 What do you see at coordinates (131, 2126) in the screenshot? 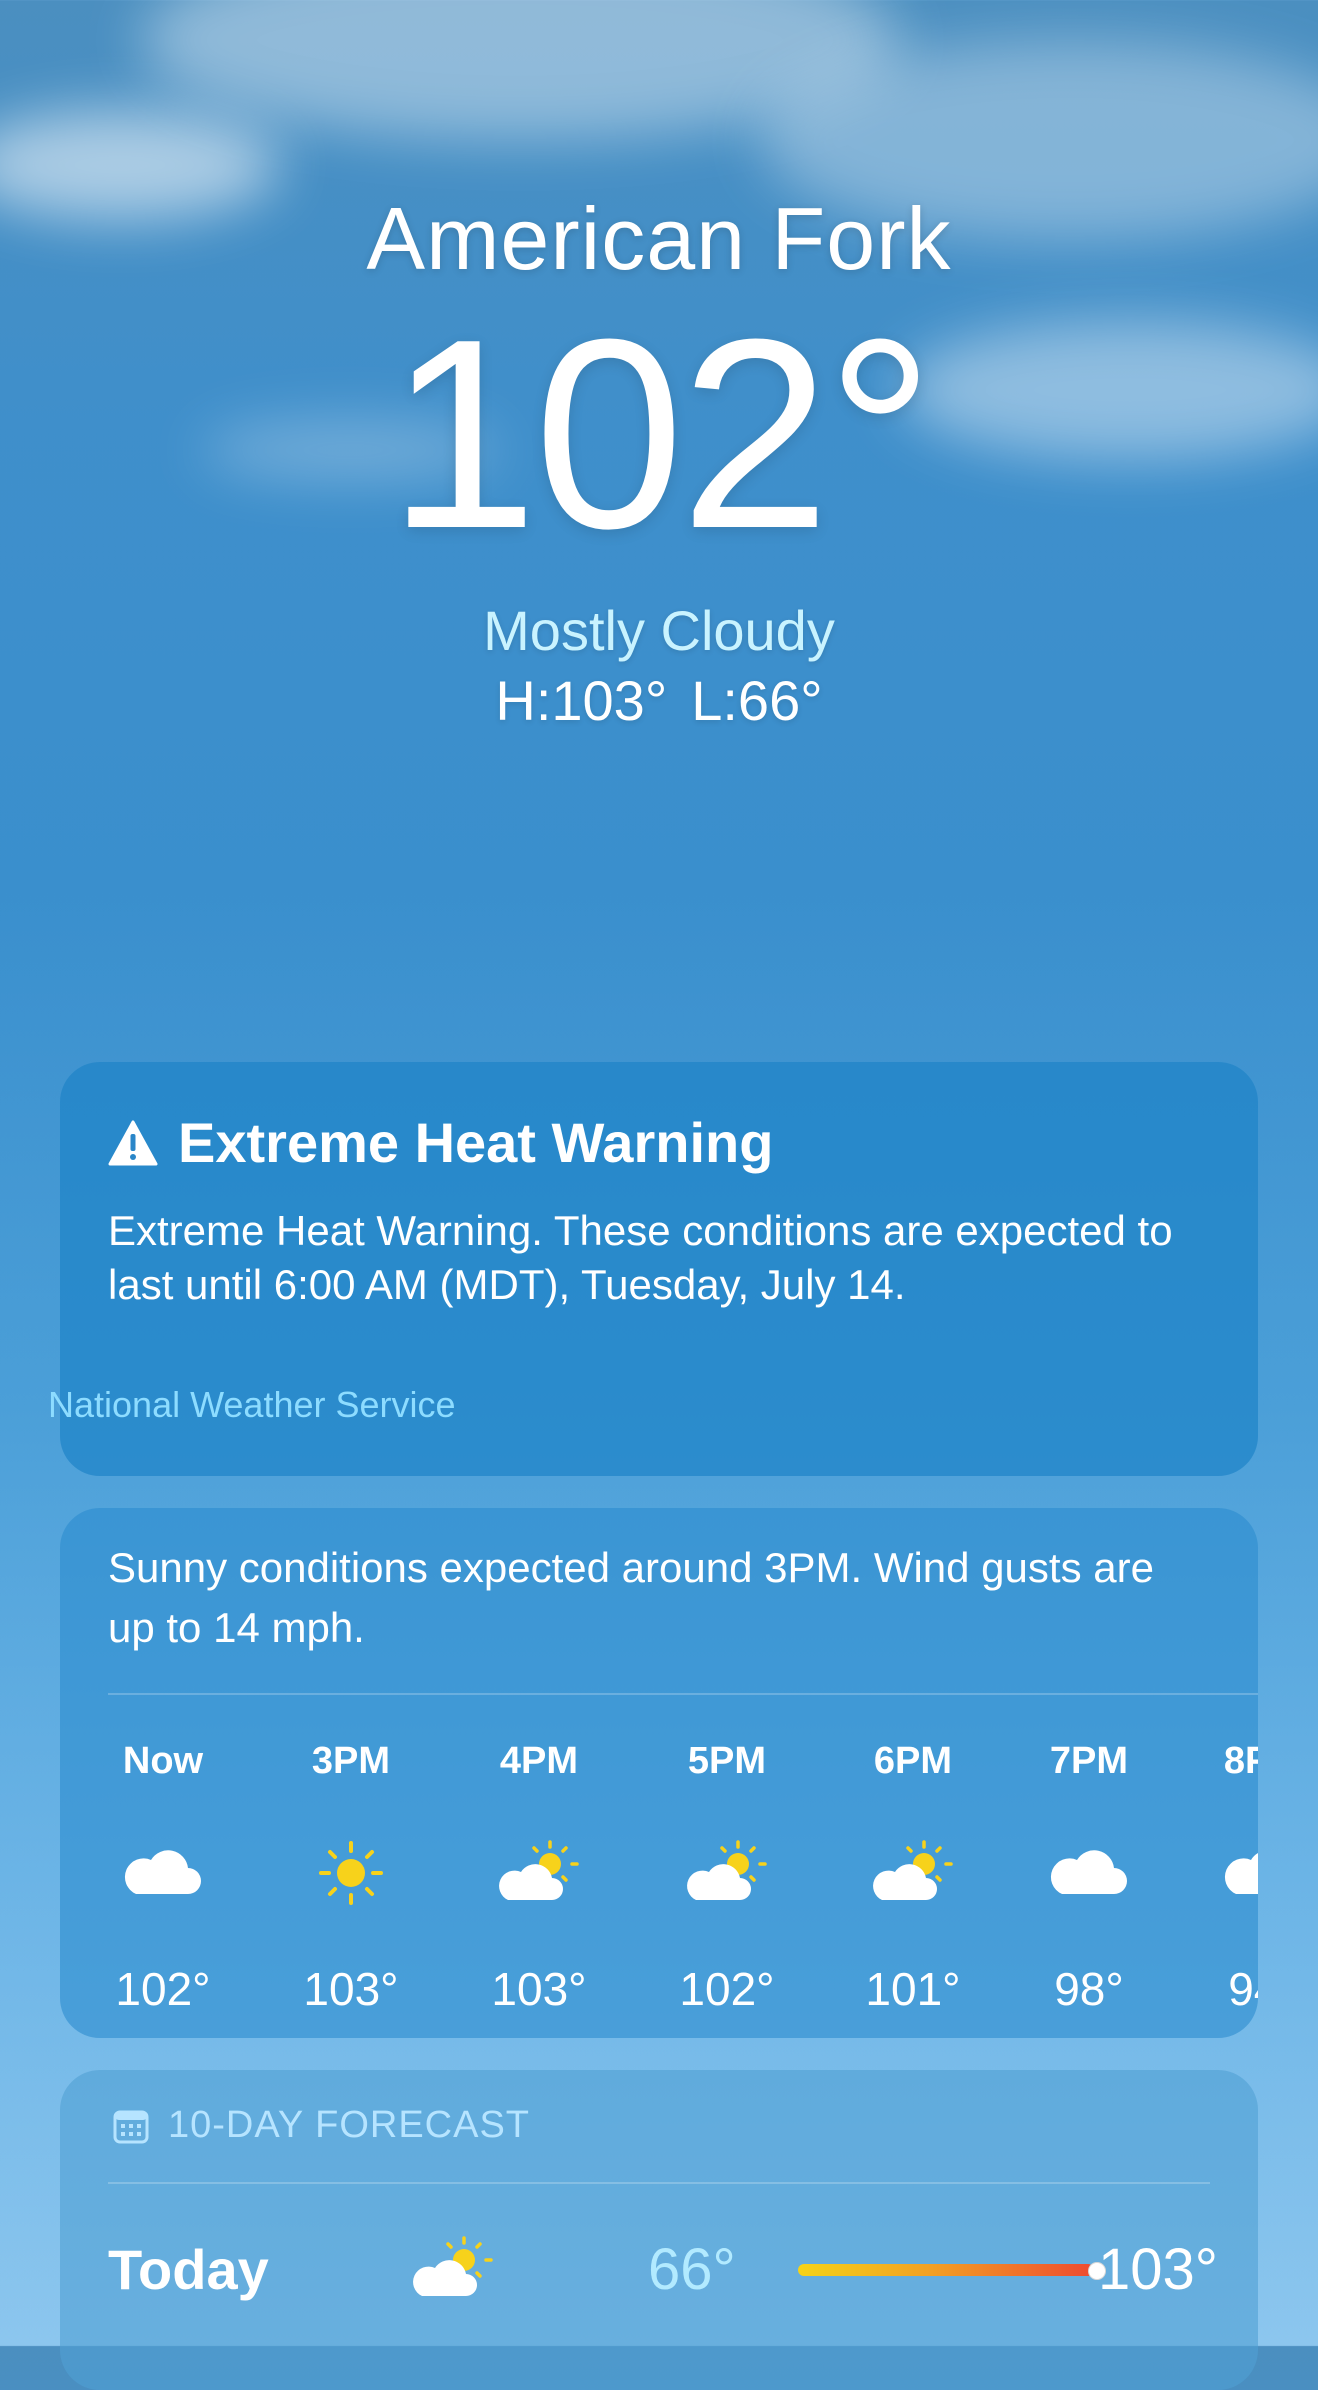
I see `calendar-icon` at bounding box center [131, 2126].